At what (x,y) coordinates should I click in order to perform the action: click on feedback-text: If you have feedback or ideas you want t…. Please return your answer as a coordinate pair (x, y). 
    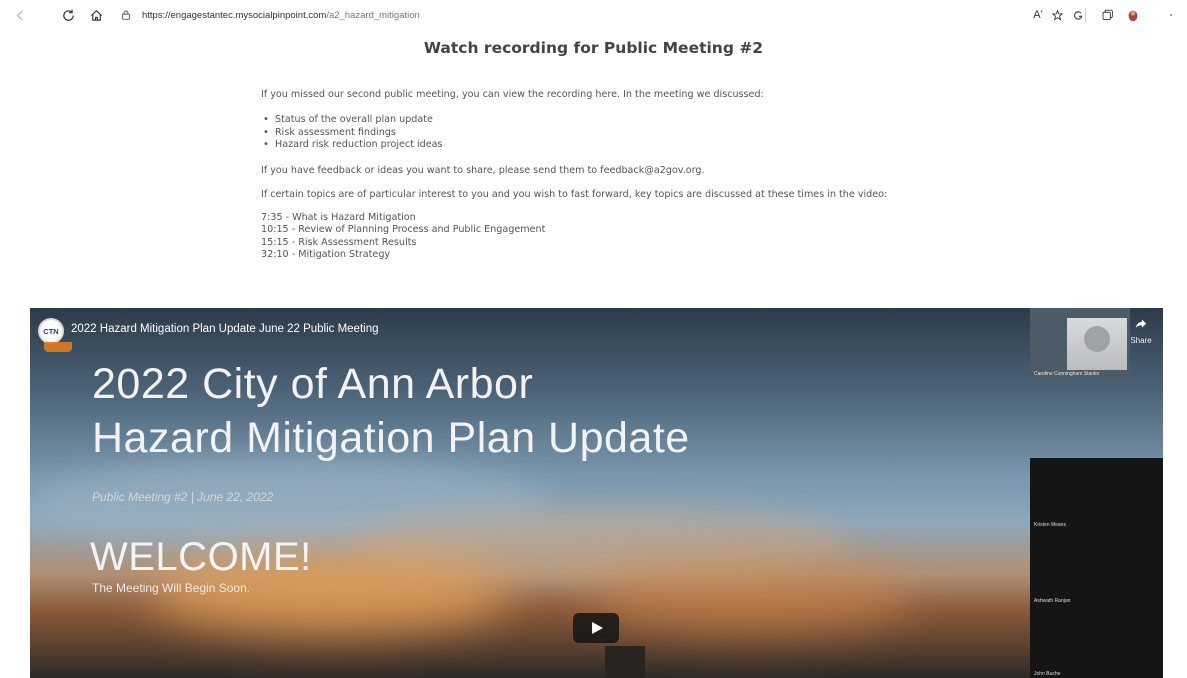
    Looking at the image, I should click on (483, 170).